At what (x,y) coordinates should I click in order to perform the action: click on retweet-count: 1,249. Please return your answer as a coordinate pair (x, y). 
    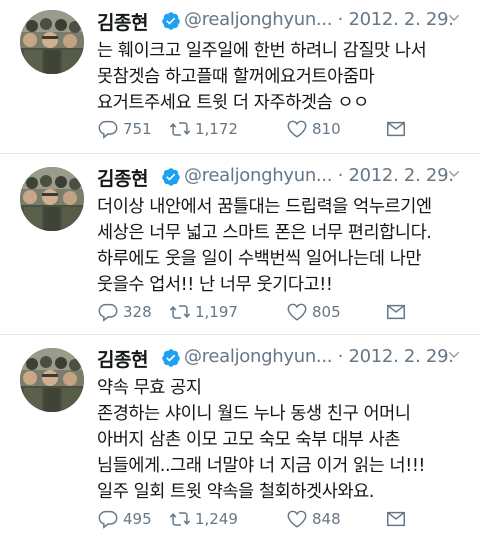
    Looking at the image, I should click on (216, 519).